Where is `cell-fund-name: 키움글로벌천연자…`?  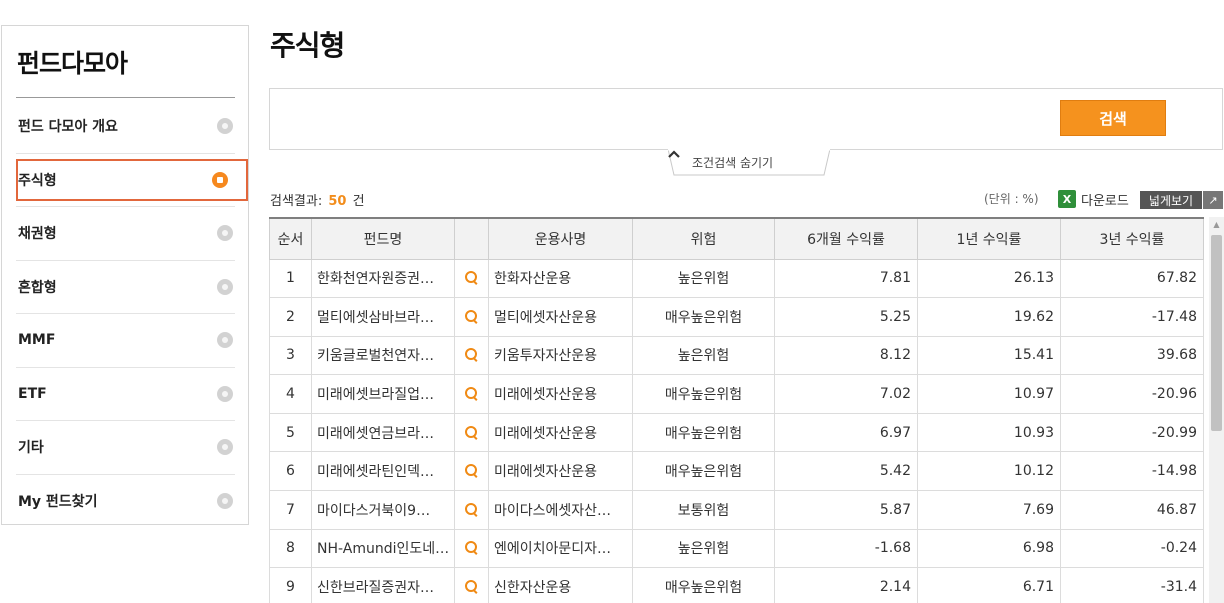 cell-fund-name: 키움글로벌천연자… is located at coordinates (383, 355).